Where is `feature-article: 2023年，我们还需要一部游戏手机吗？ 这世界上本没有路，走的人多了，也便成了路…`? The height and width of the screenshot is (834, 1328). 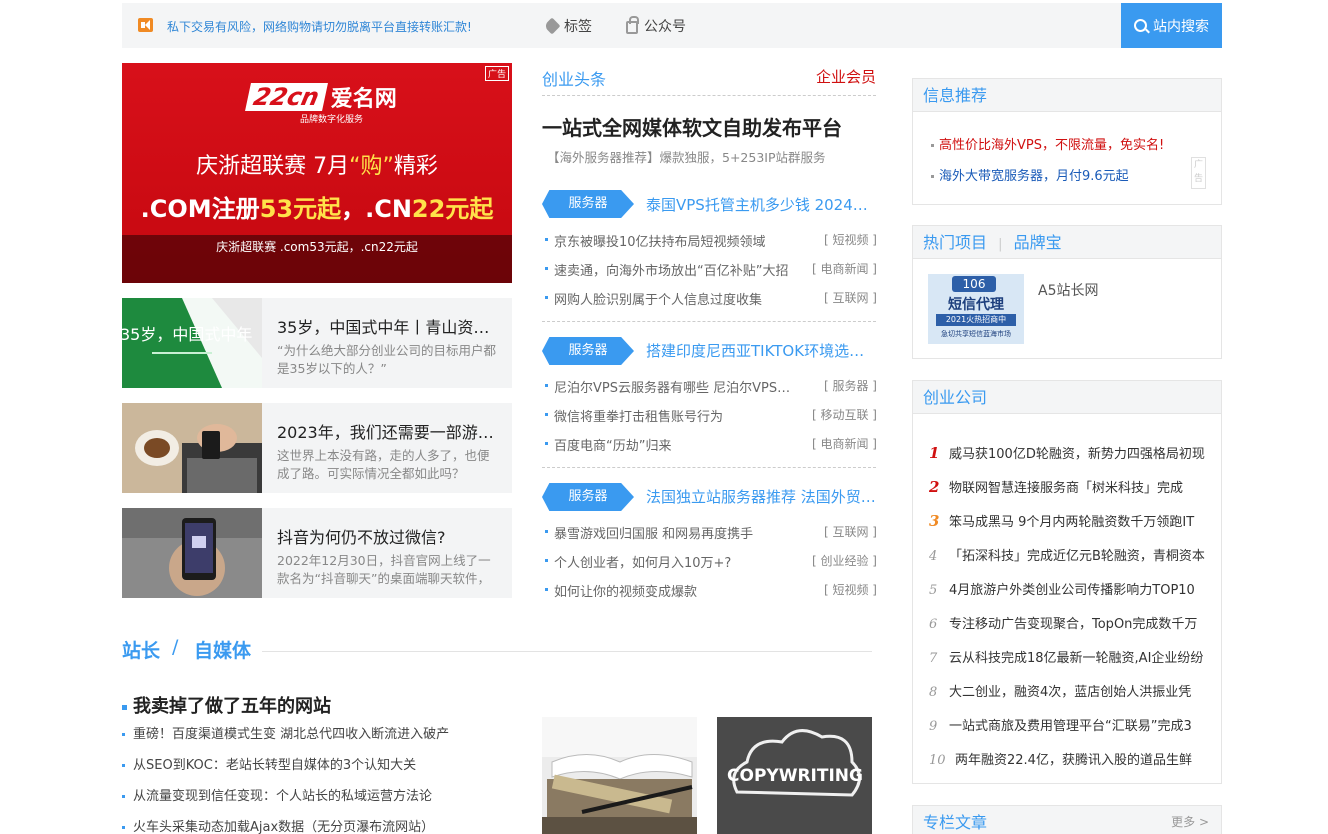 feature-article: 2023年，我们还需要一部游戏手机吗？ 这世界上本没有路，走的人多了，也便成了路… is located at coordinates (317, 448).